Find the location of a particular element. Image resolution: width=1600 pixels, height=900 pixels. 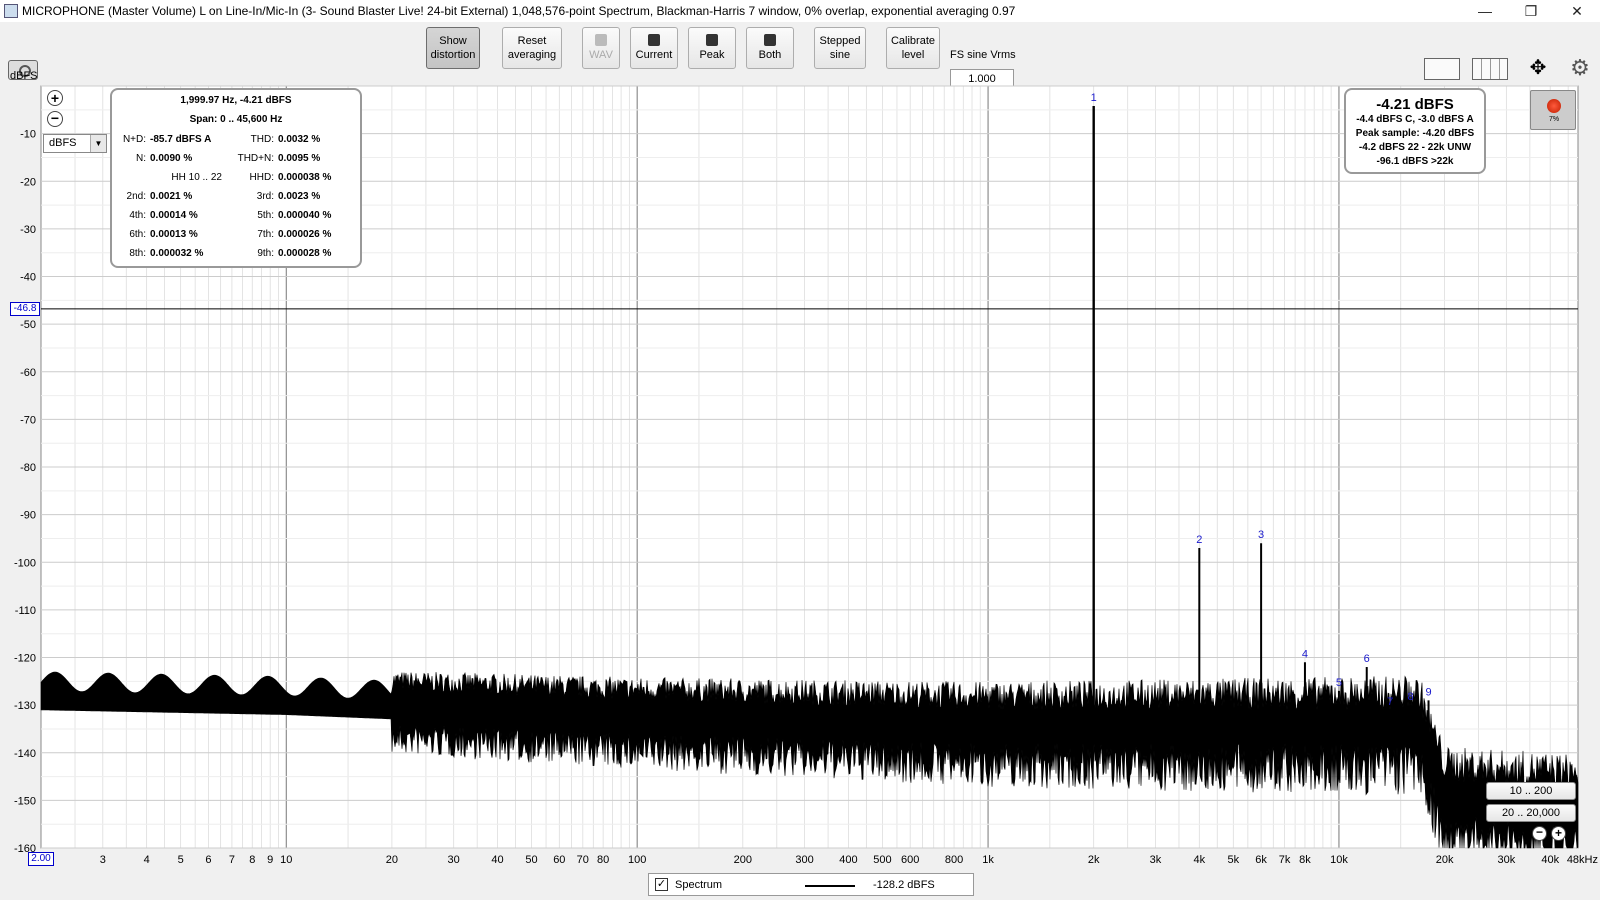

stepped-sine-label-1: Stepped is located at coordinates (840, 41).